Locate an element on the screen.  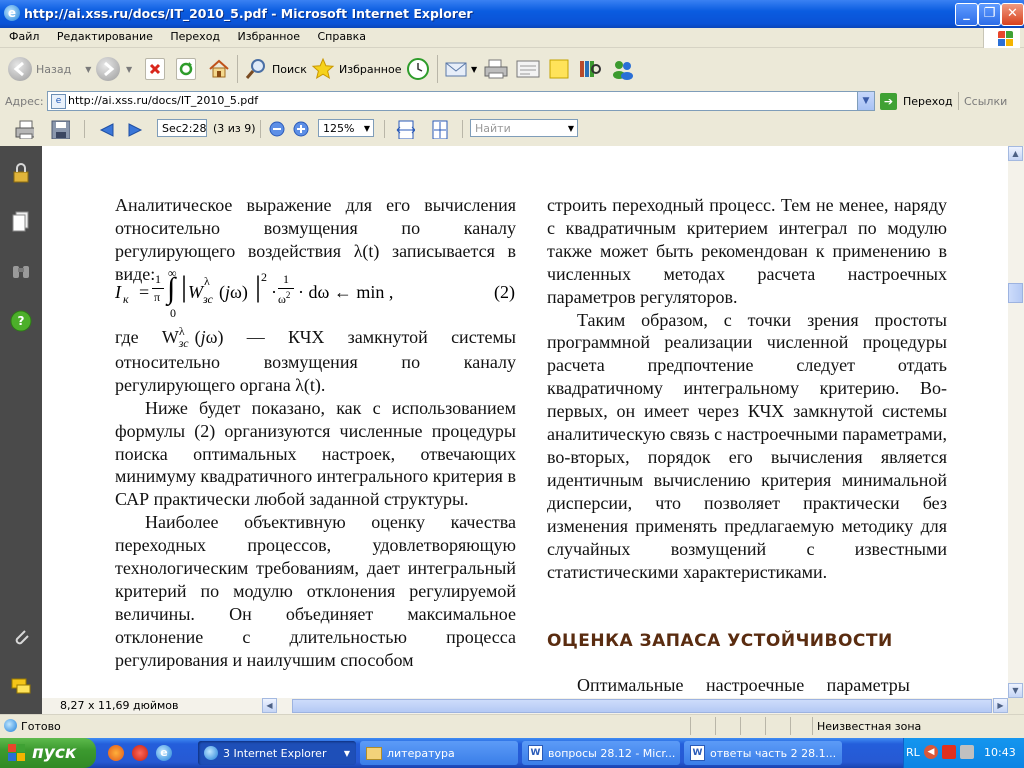
status-bar: Готово Неизвестная зона is located at coordinates (512, 726).